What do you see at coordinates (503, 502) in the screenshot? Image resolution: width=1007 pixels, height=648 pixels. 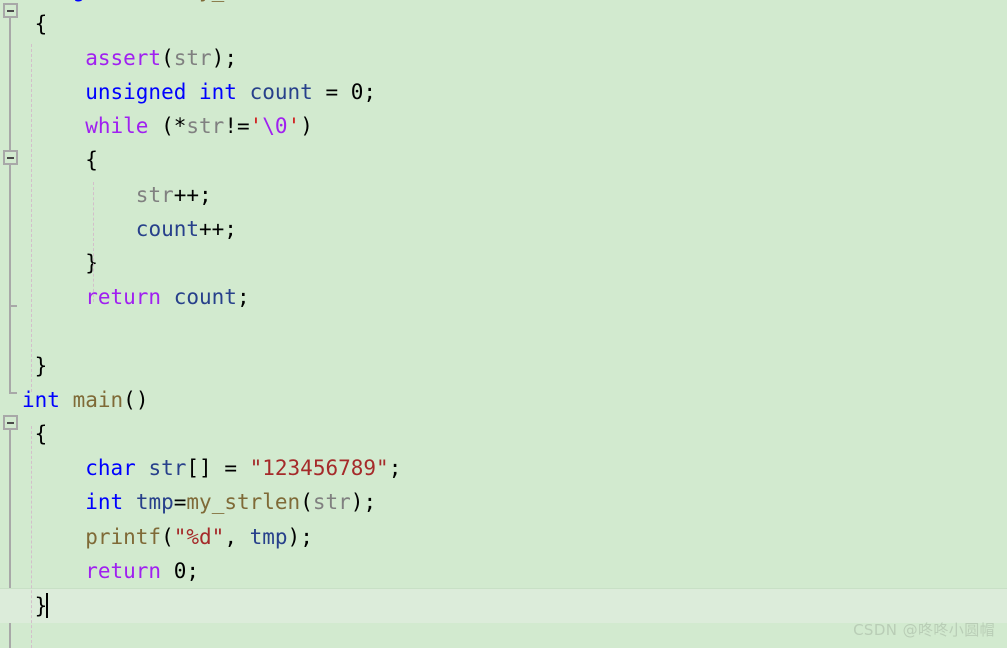 I see `code-line: int tmp=my_strlen(str);` at bounding box center [503, 502].